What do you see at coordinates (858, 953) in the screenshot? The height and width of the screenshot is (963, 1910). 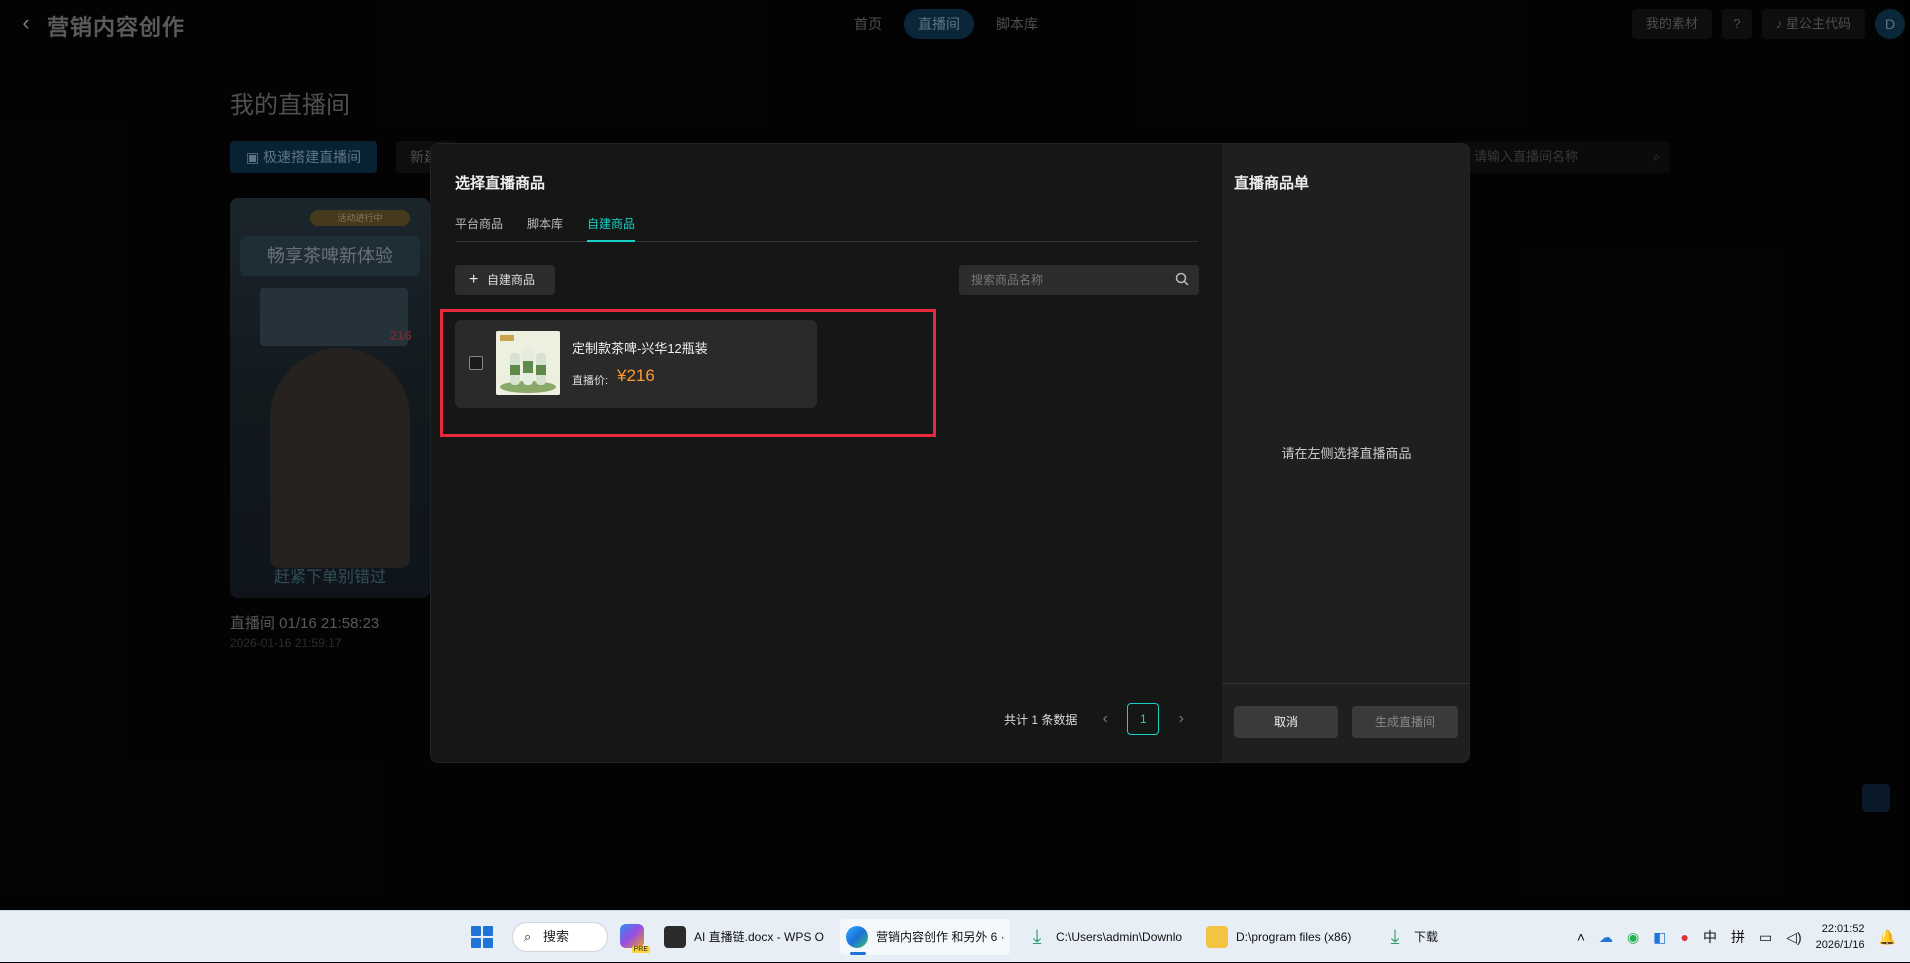 I see `active-indicator` at bounding box center [858, 953].